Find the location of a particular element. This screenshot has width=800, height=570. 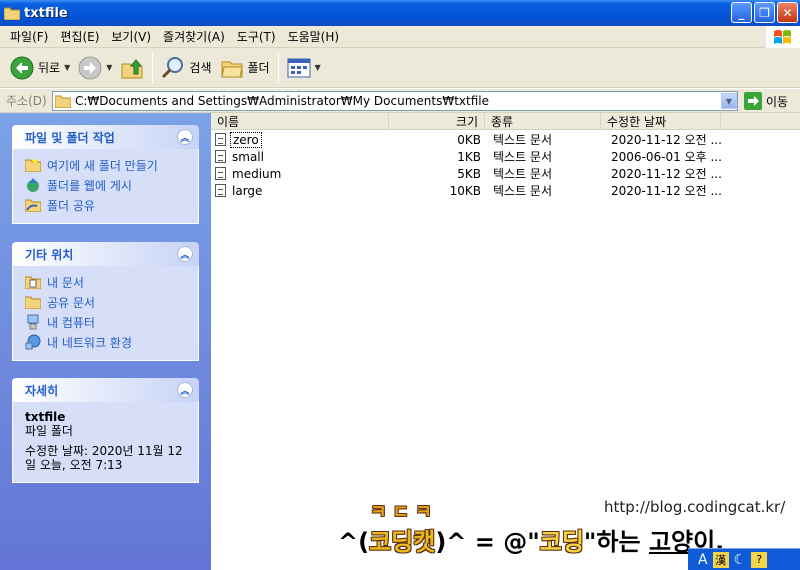

my-network-icon is located at coordinates (33, 342).